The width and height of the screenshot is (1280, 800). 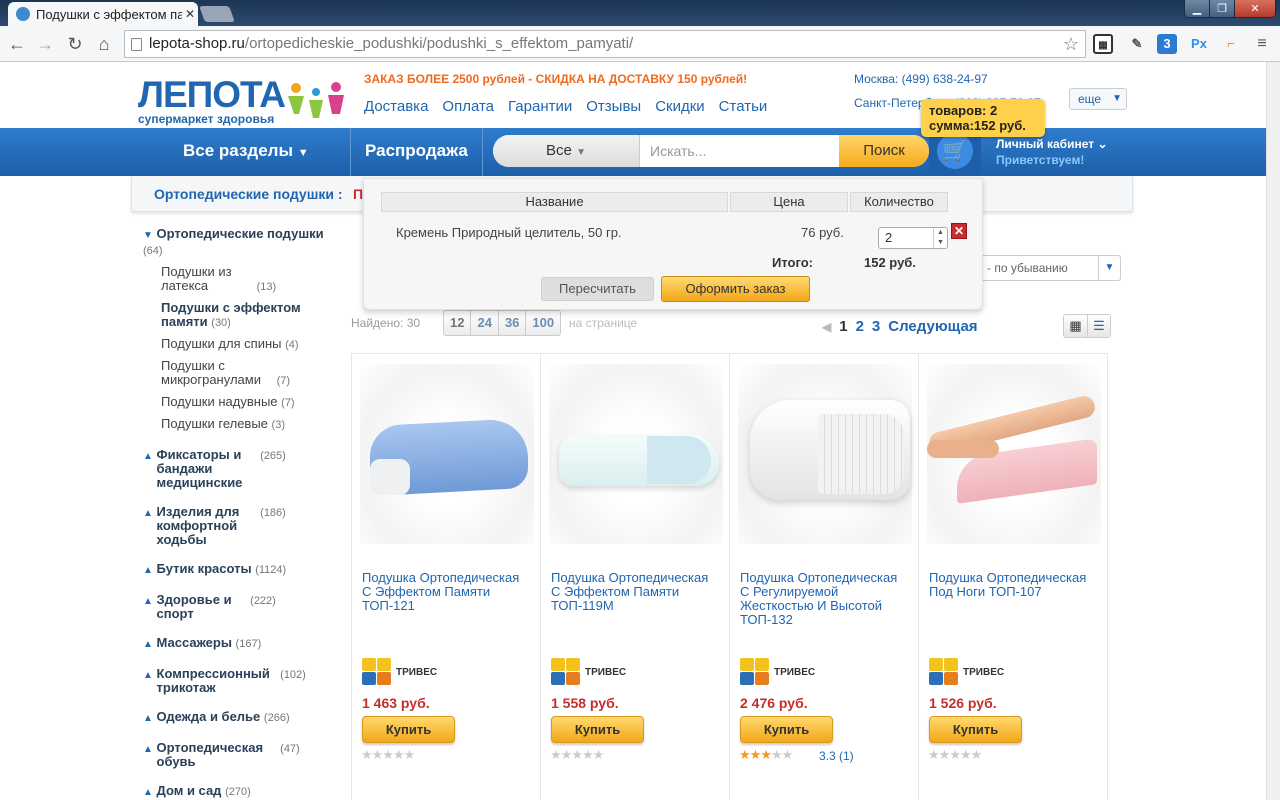 What do you see at coordinates (1098, 326) in the screenshot?
I see `list-view-icon: ☰` at bounding box center [1098, 326].